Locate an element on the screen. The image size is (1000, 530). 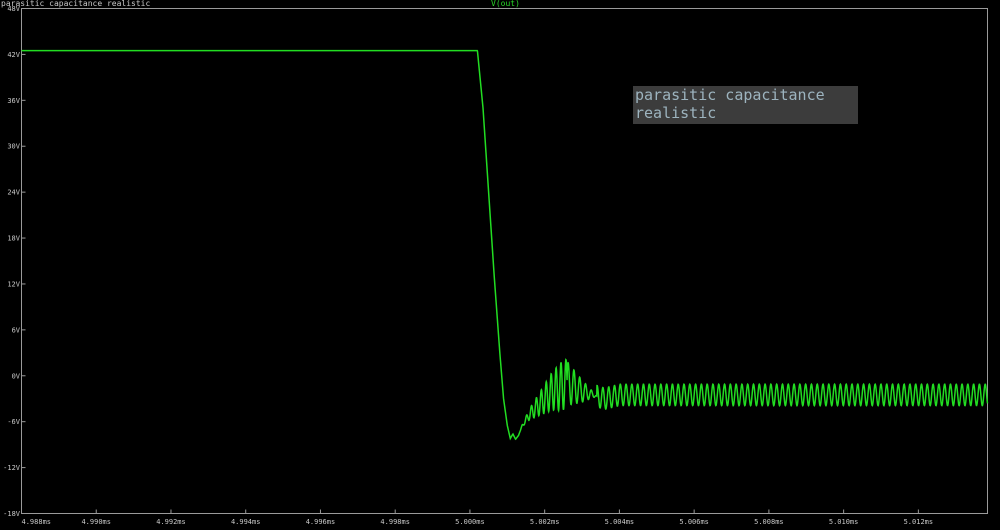
y-tick-label: 18V is located at coordinates (13, 239).